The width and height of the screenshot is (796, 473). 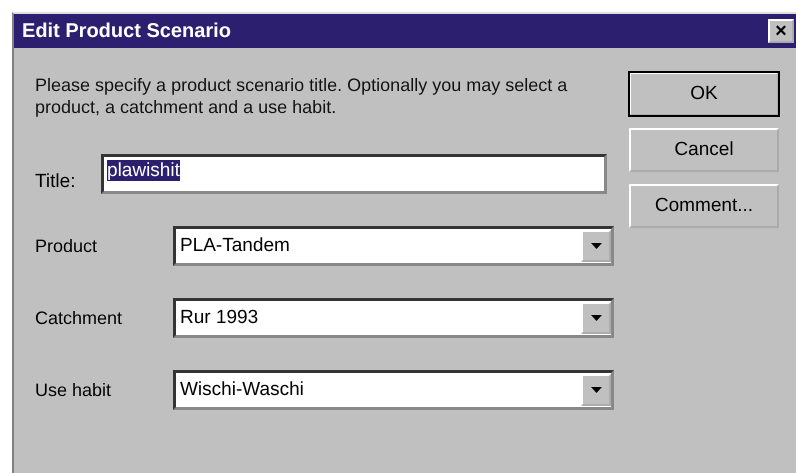 What do you see at coordinates (66, 246) in the screenshot?
I see `dropdown-label: Product` at bounding box center [66, 246].